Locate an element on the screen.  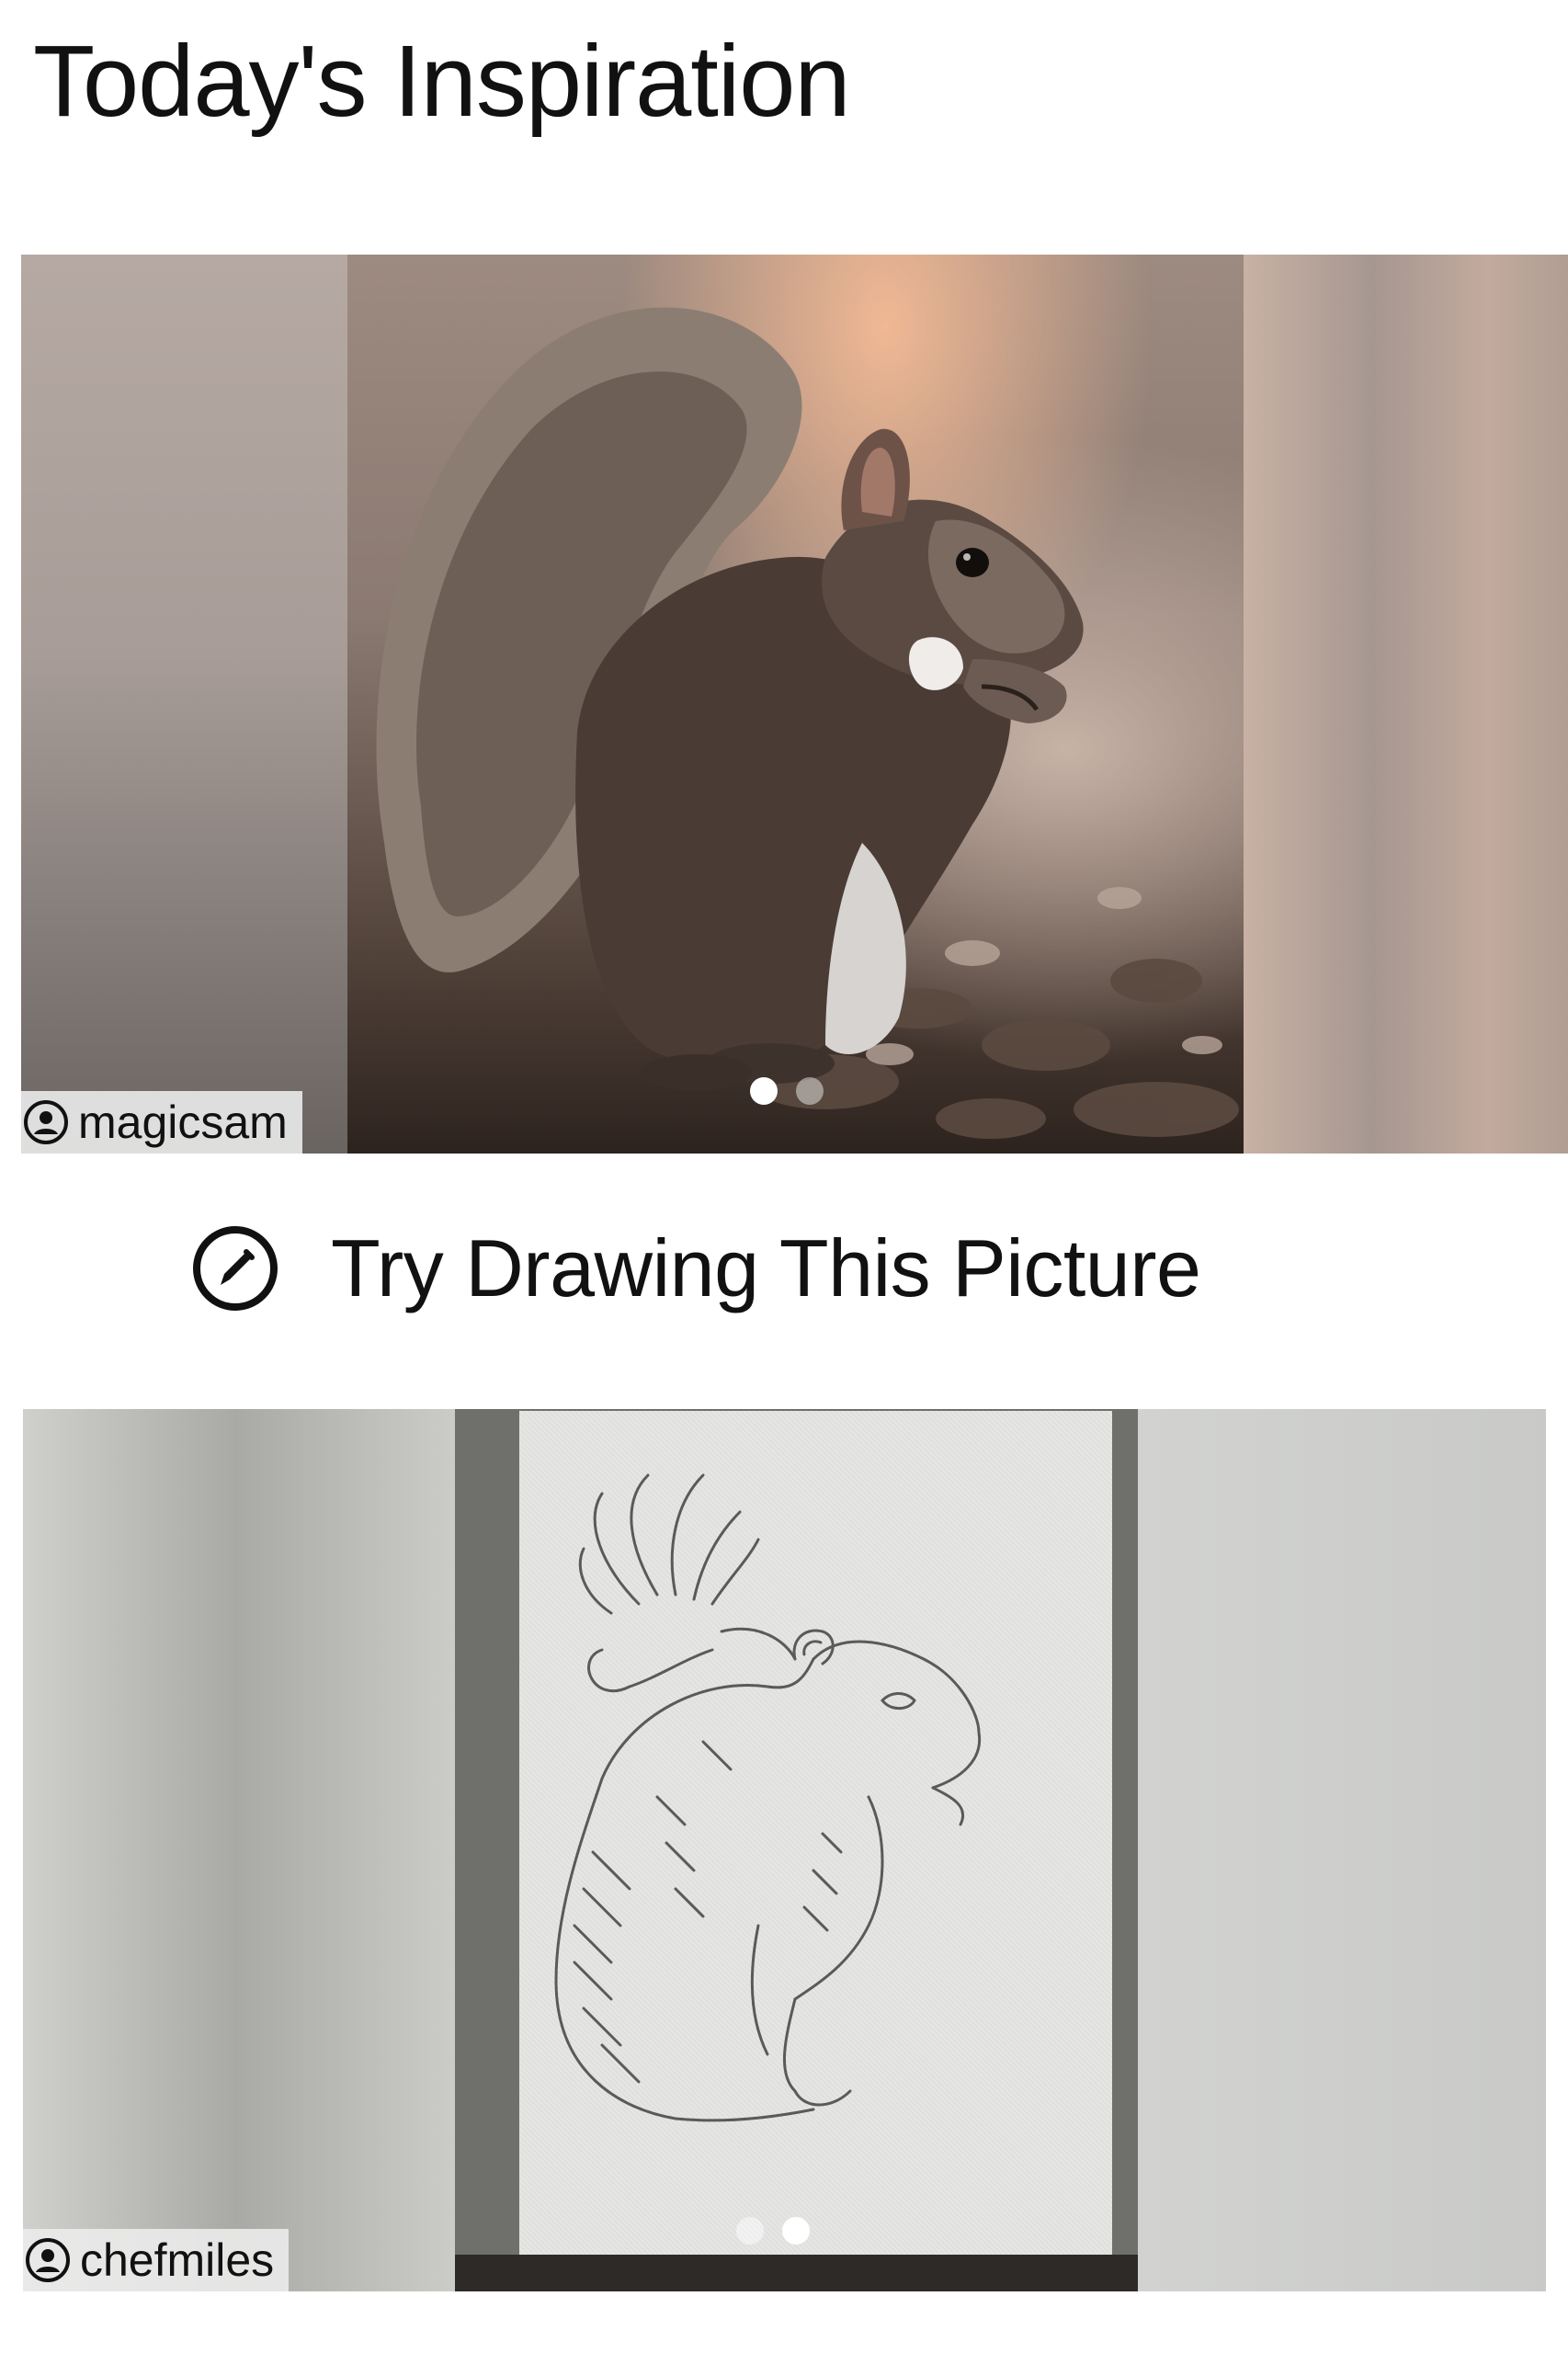
try-drawing-label: Try Drawing This Picture is located at coordinates (766, 1267).